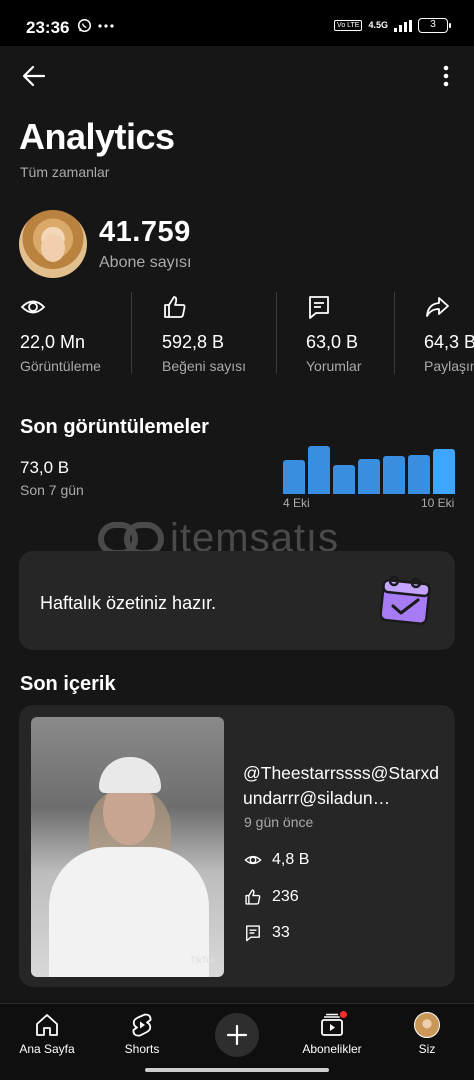  What do you see at coordinates (106, 25) in the screenshot?
I see `more-horizontal-icon` at bounding box center [106, 25].